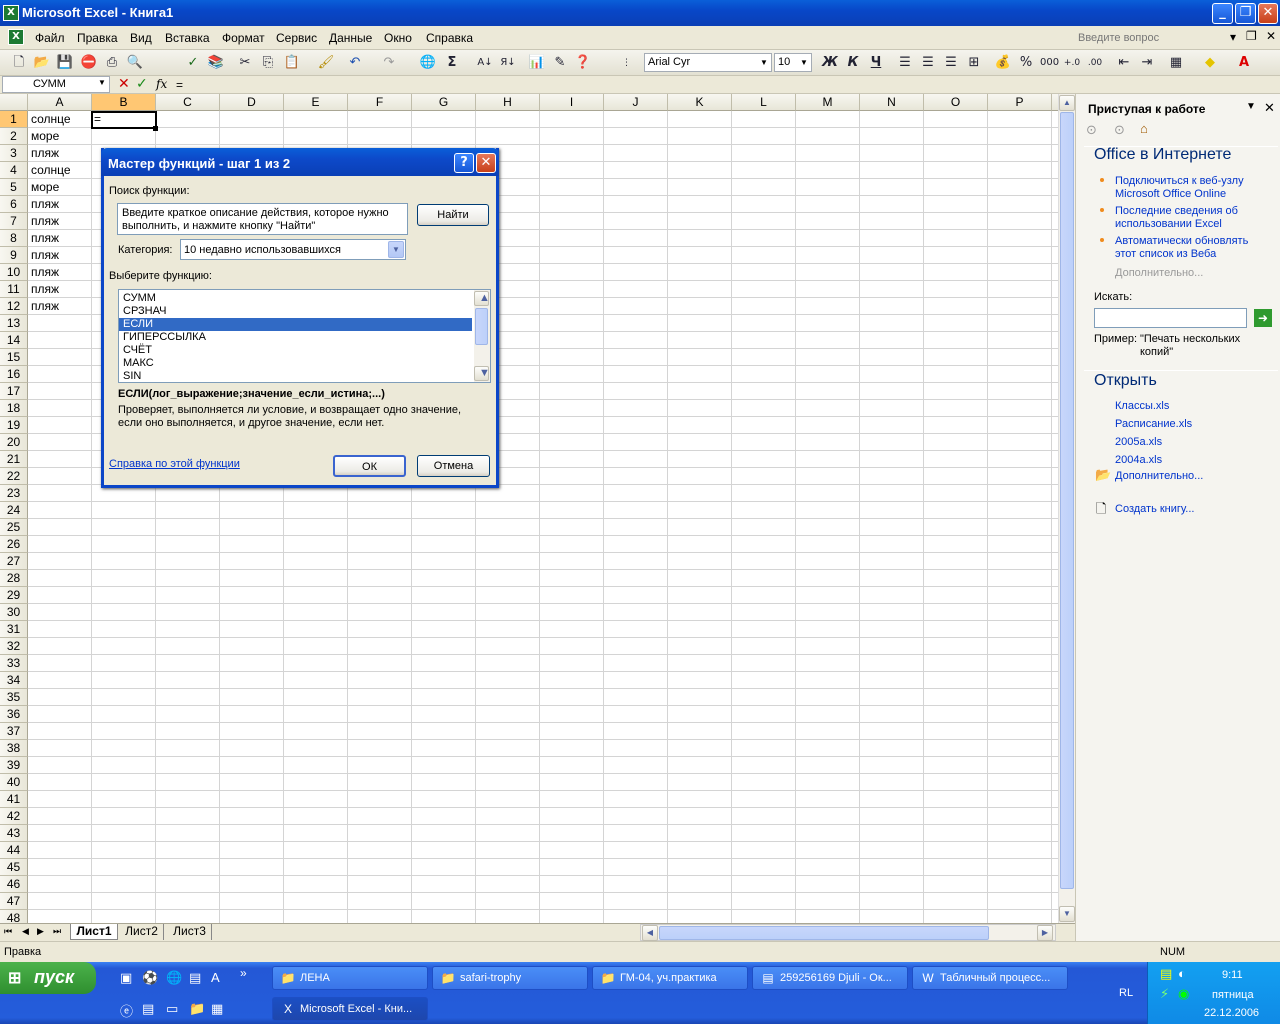 The width and height of the screenshot is (1280, 1024). I want to click on menu-insert: Вставка, so click(187, 38).